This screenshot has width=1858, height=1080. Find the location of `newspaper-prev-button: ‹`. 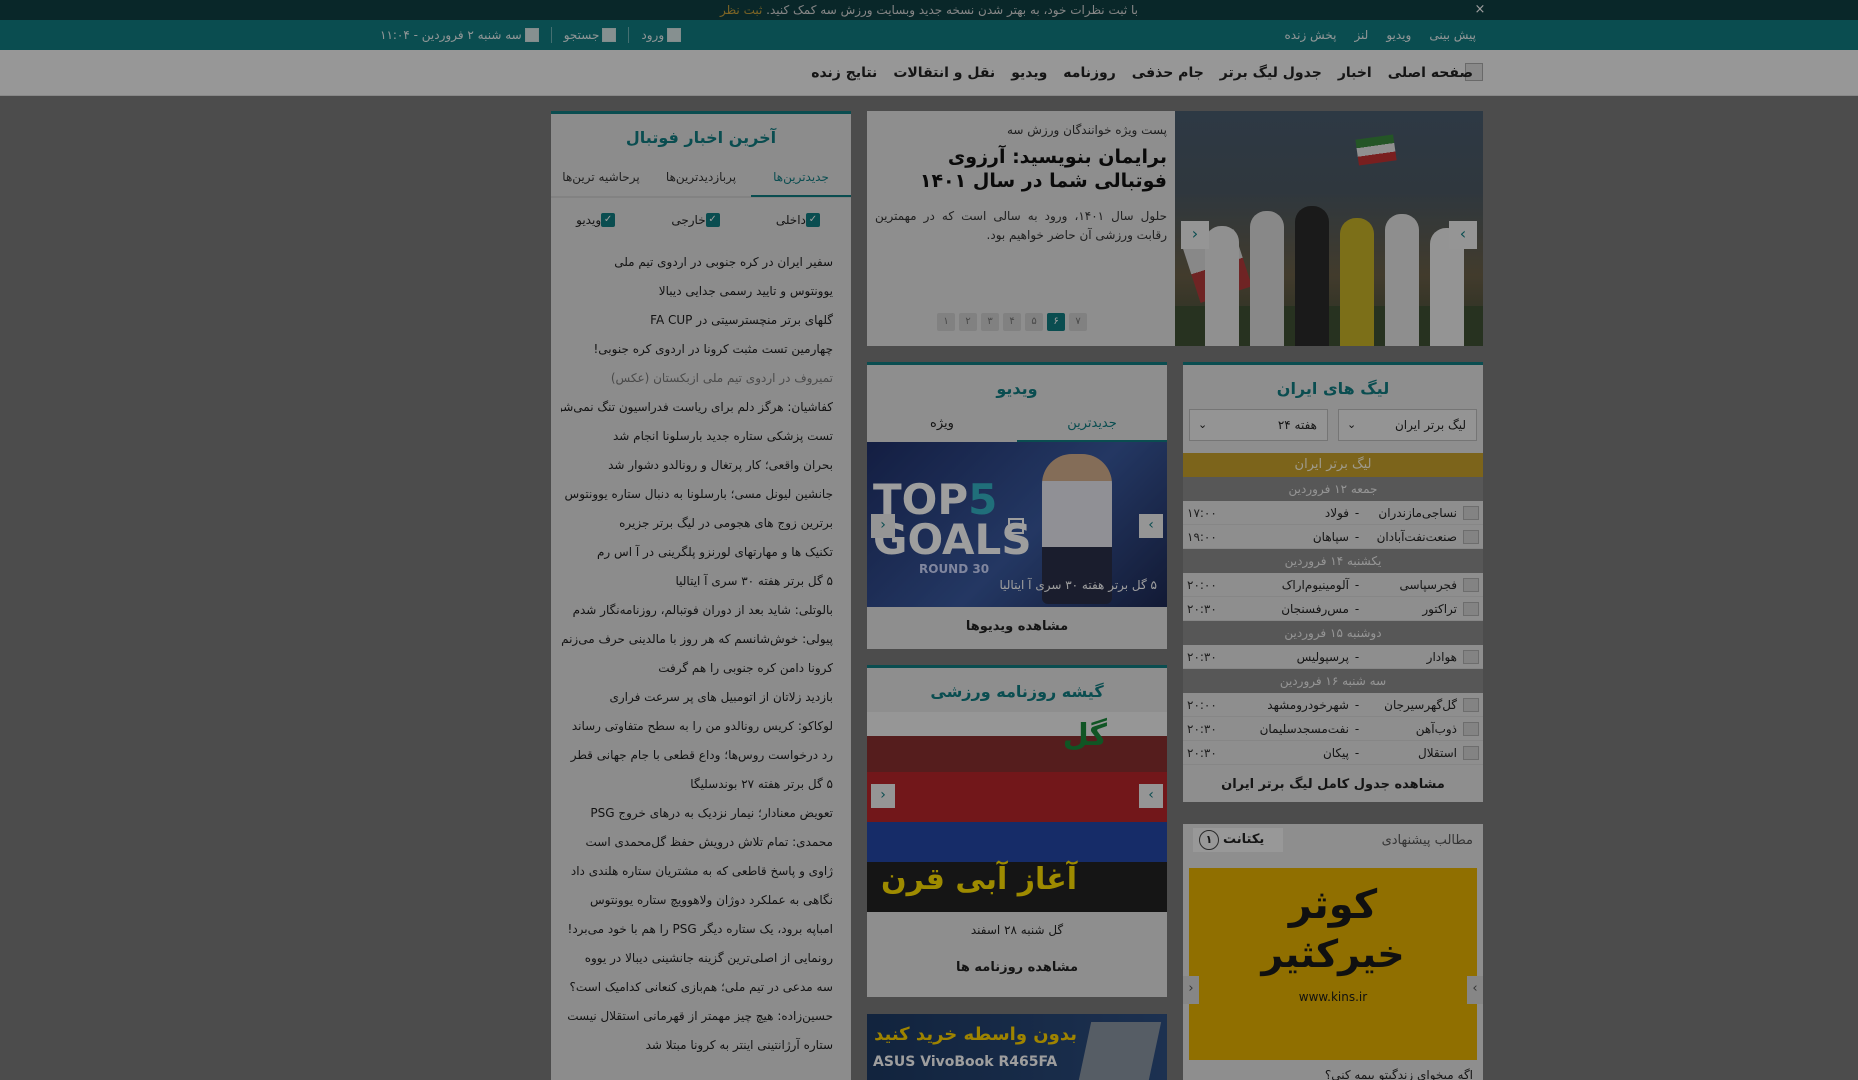

newspaper-prev-button: ‹ is located at coordinates (883, 796).